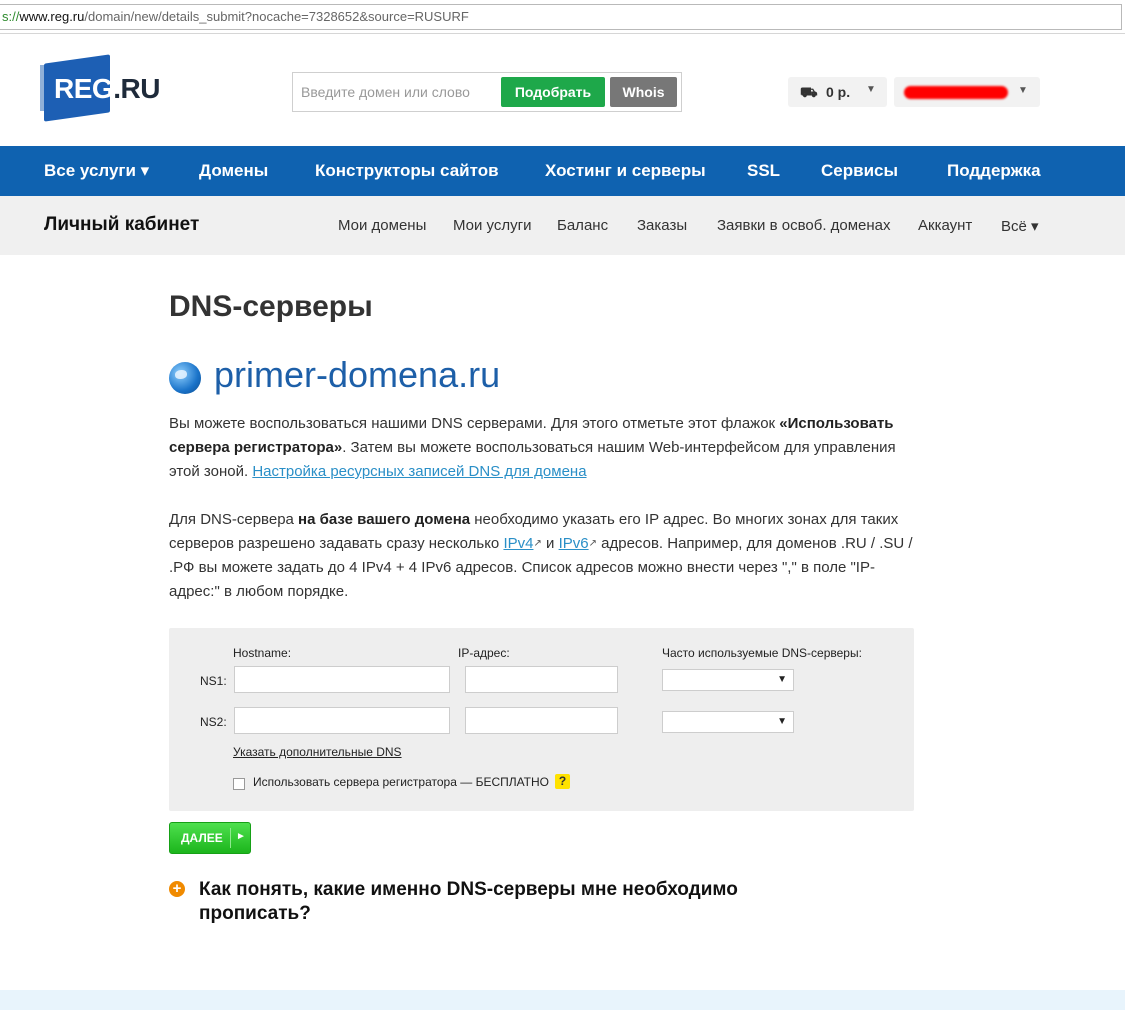  I want to click on ipv4-link: IPv4, so click(518, 543).